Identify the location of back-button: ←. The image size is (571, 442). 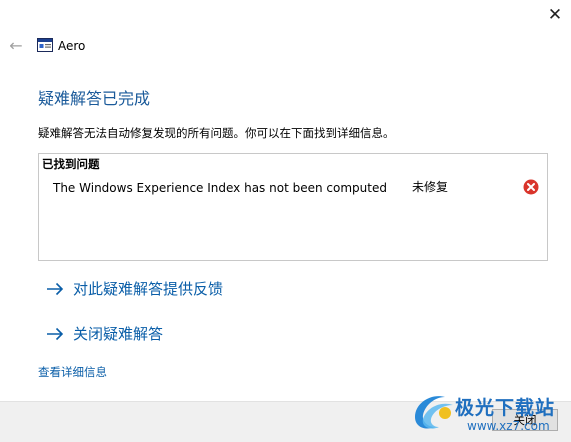
(16, 46).